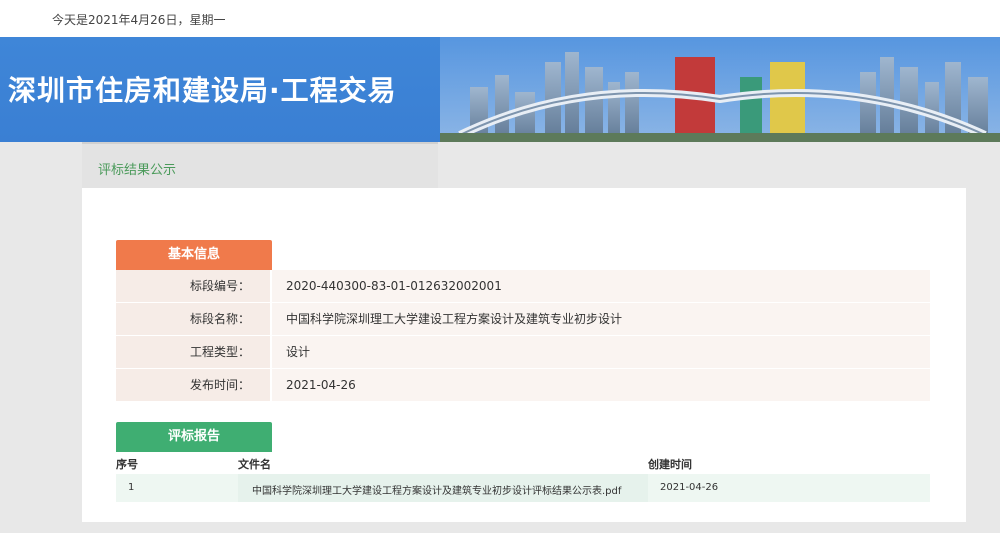 The height and width of the screenshot is (533, 1000). What do you see at coordinates (254, 464) in the screenshot?
I see `column-header-file-name: 文件名` at bounding box center [254, 464].